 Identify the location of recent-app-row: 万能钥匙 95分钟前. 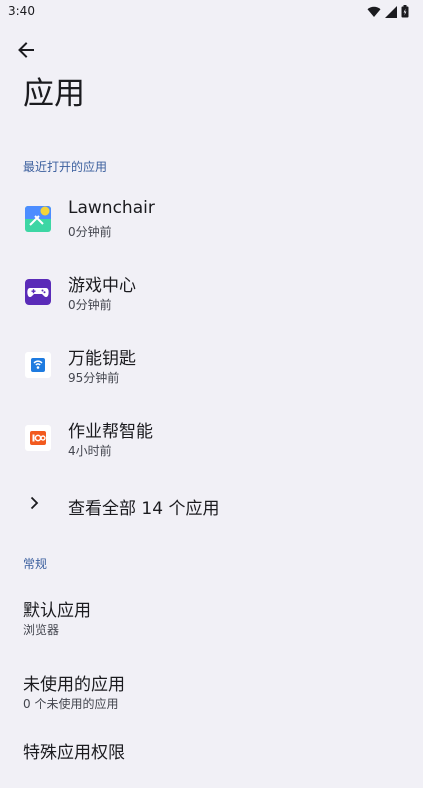
(211, 366).